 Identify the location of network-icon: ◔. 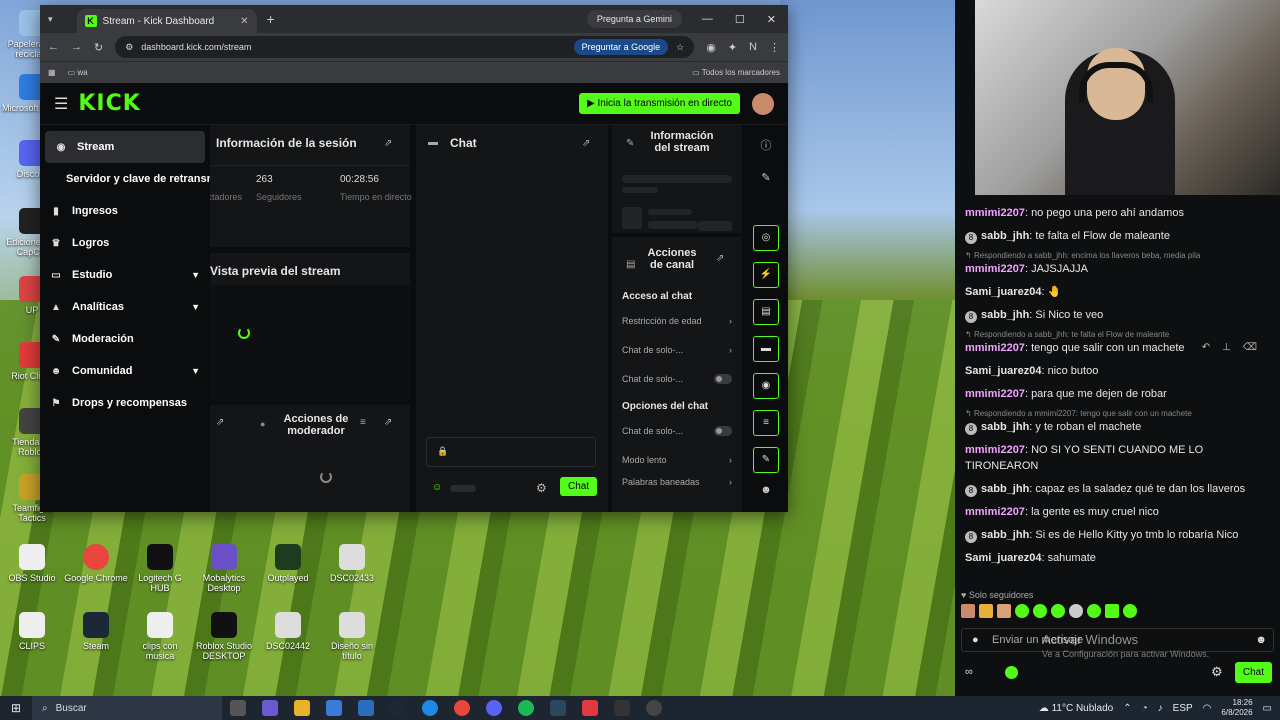
(1145, 708).